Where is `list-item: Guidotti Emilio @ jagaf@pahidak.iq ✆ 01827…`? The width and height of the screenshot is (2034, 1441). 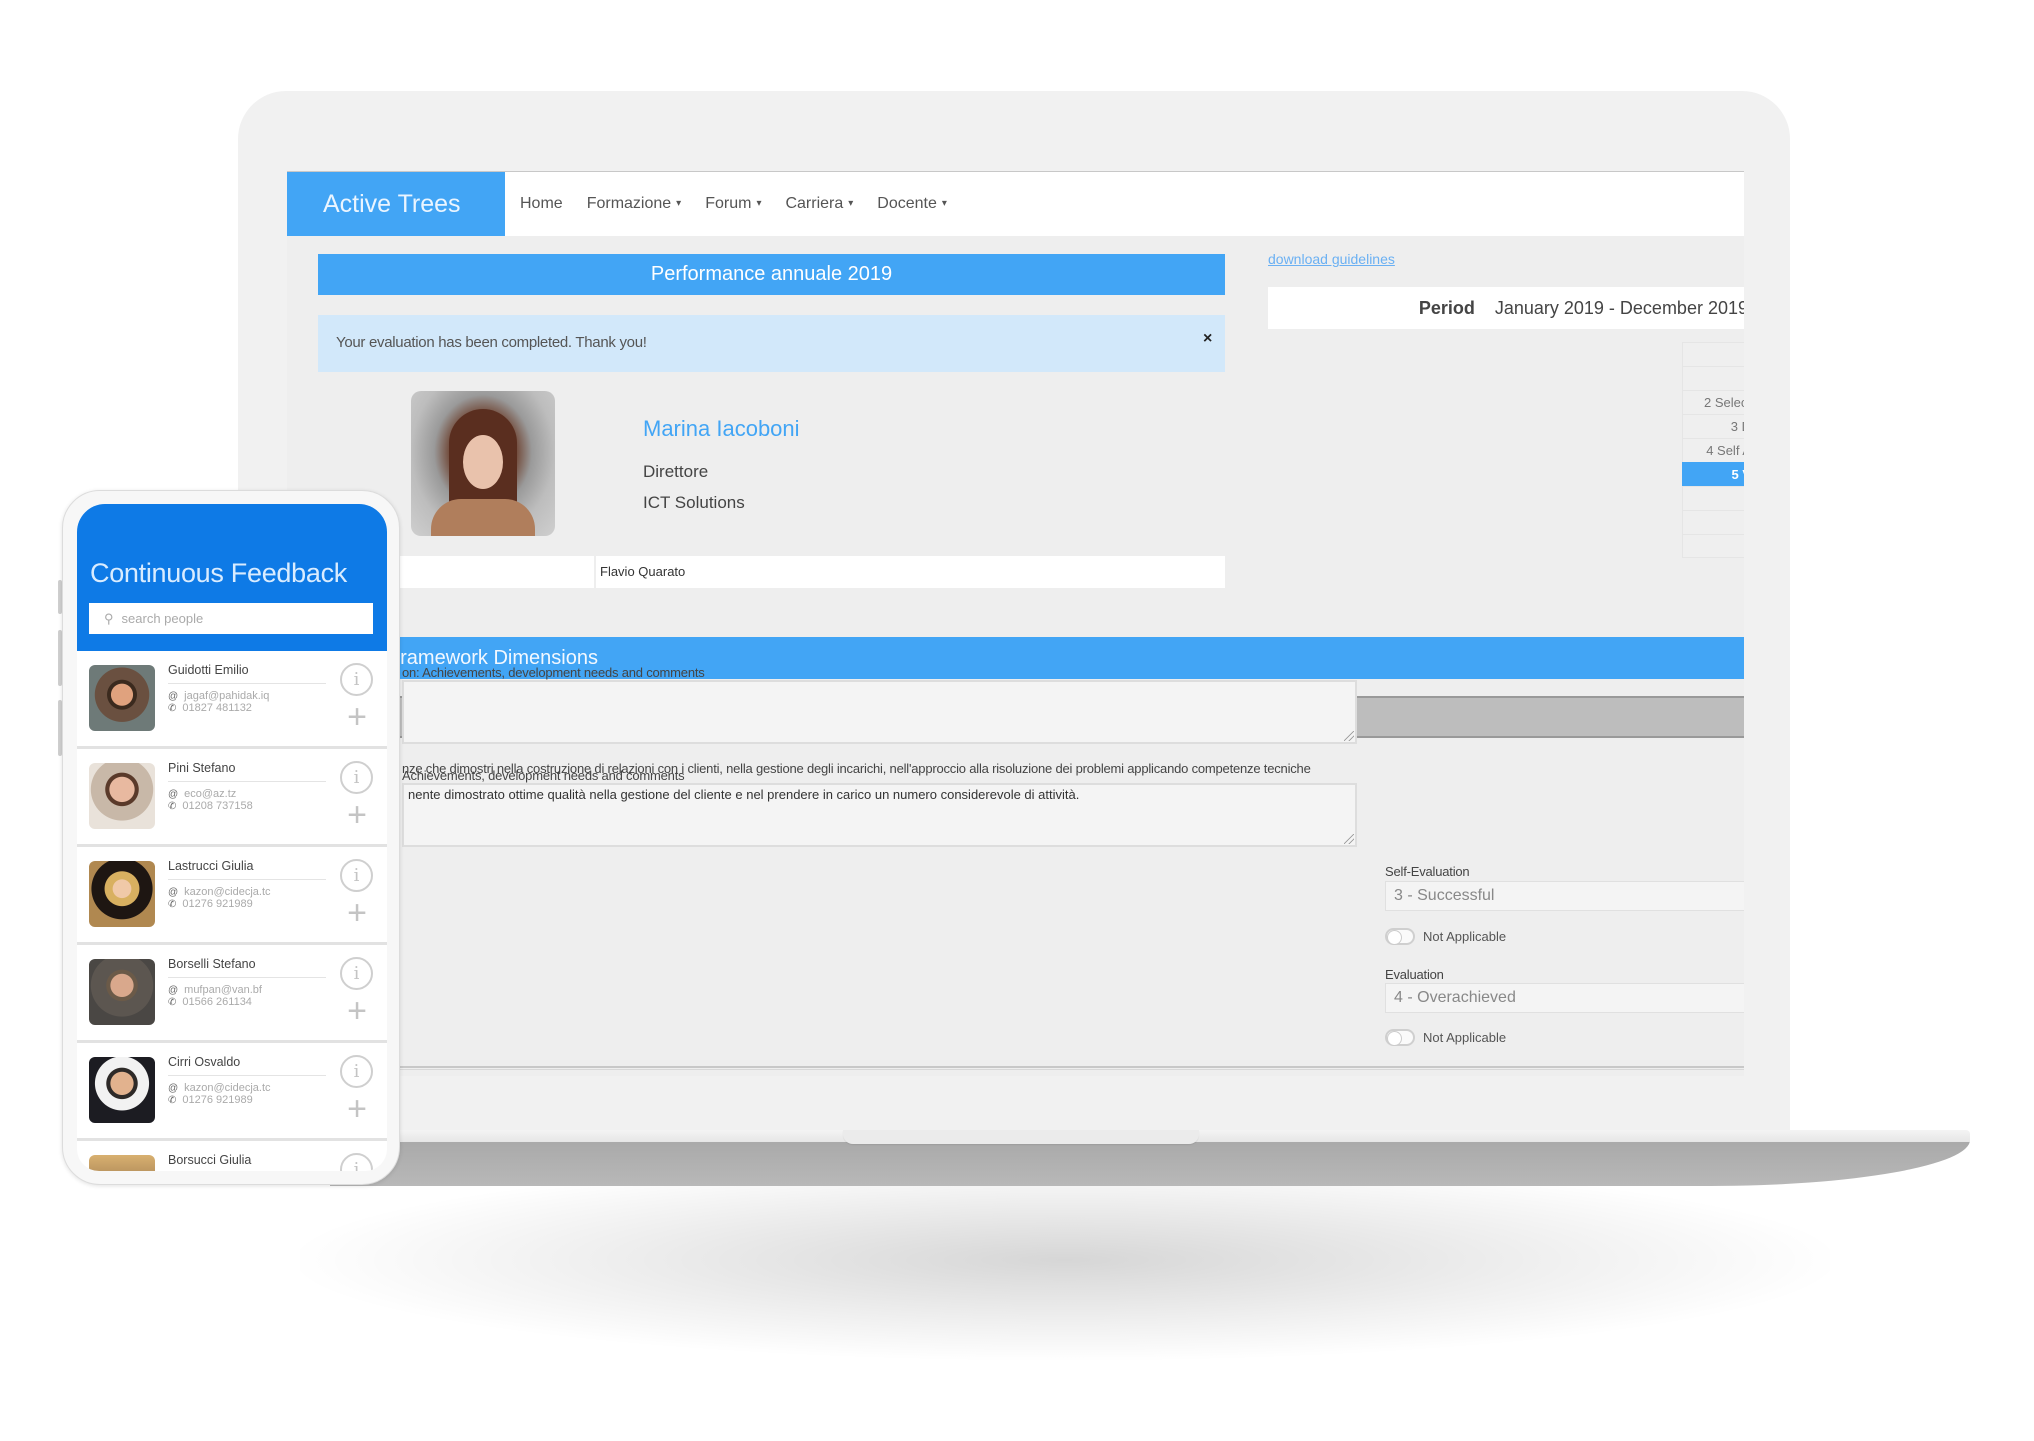
list-item: Guidotti Emilio @ jagaf@pahidak.iq ✆ 01827… is located at coordinates (232, 700).